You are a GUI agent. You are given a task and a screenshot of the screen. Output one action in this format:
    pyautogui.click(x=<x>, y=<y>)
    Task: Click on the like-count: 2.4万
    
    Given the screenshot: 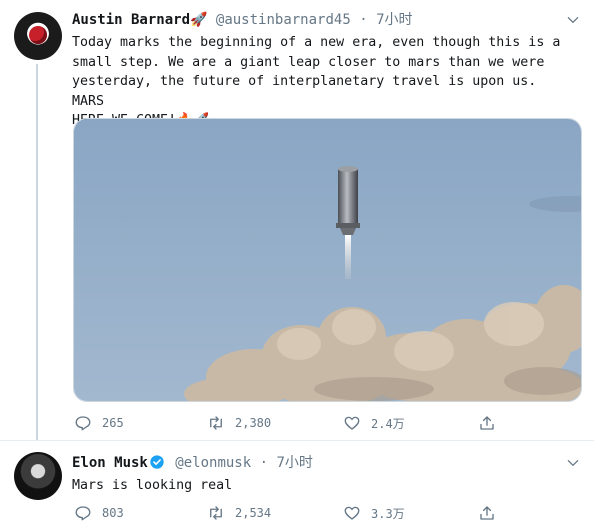 What is the action you would take?
    pyautogui.click(x=388, y=423)
    